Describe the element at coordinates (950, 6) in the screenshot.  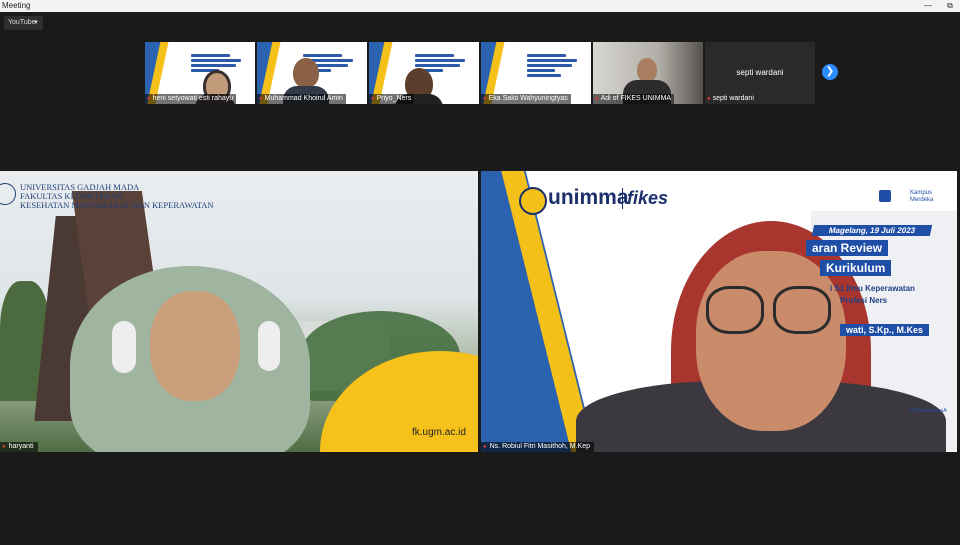
I see `restore-icon: ⧉` at that location.